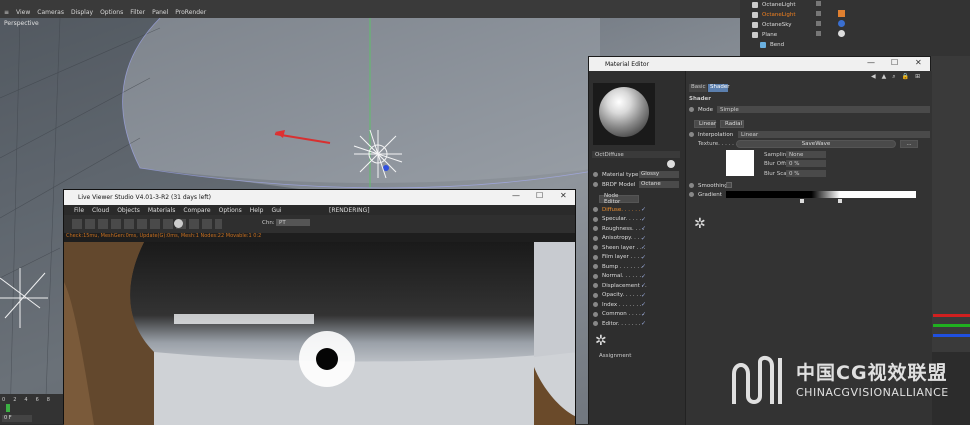  I want to click on menu-gui: Gui, so click(276, 210).